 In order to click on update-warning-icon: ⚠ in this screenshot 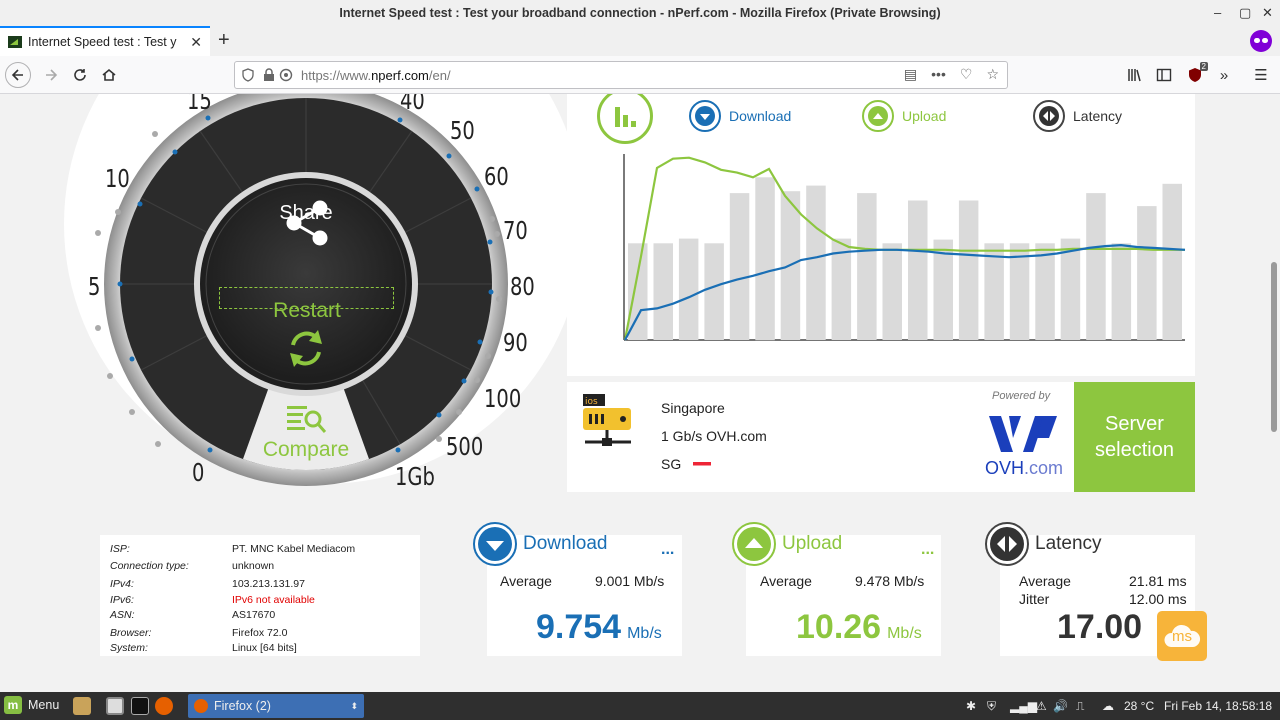, I will do `click(1041, 706)`.